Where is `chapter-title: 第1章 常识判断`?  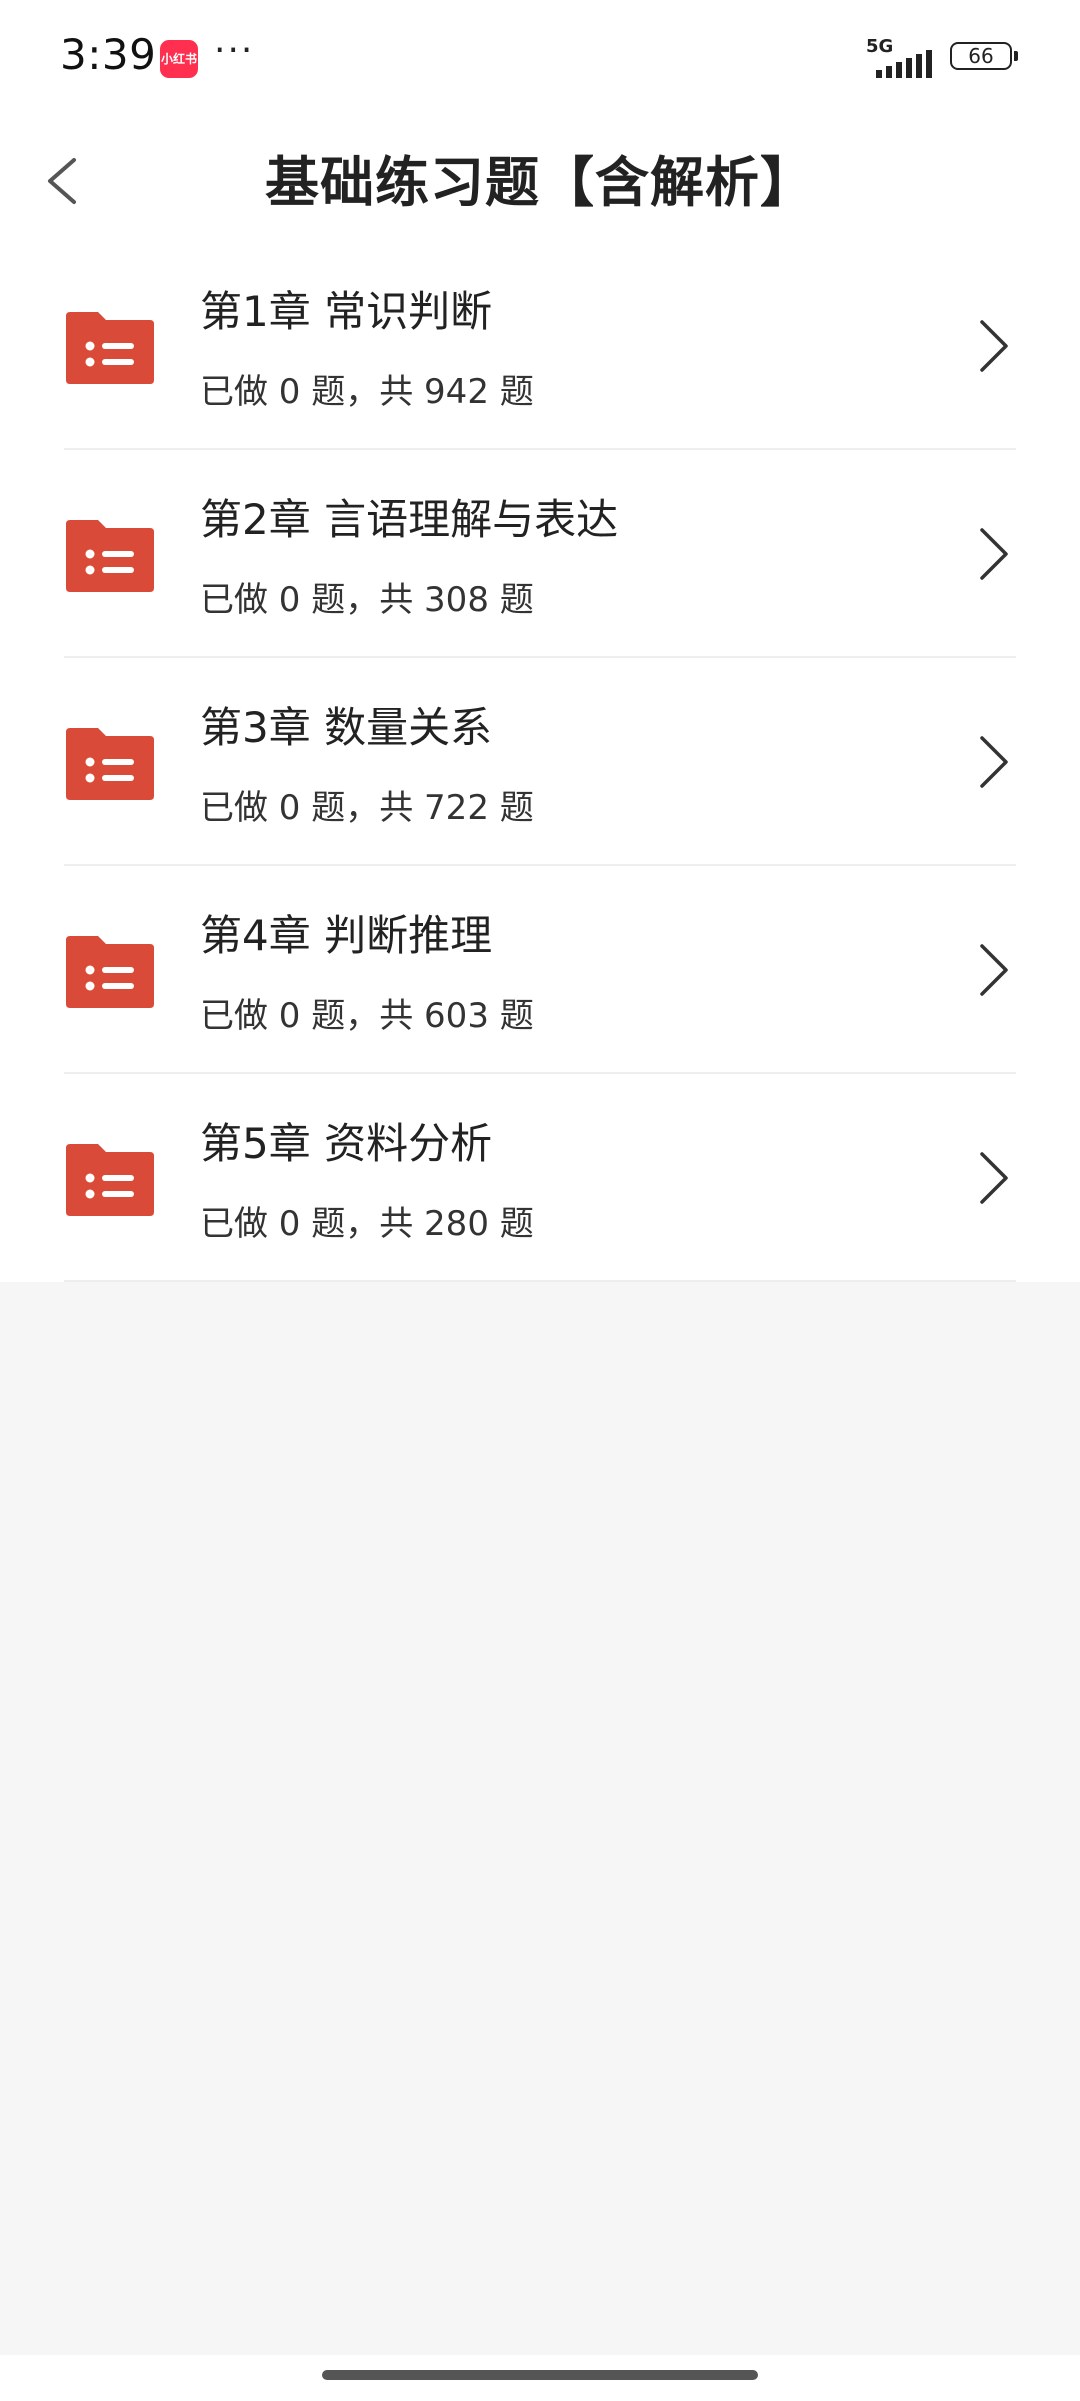
chapter-title: 第1章 常识判断 is located at coordinates (346, 311).